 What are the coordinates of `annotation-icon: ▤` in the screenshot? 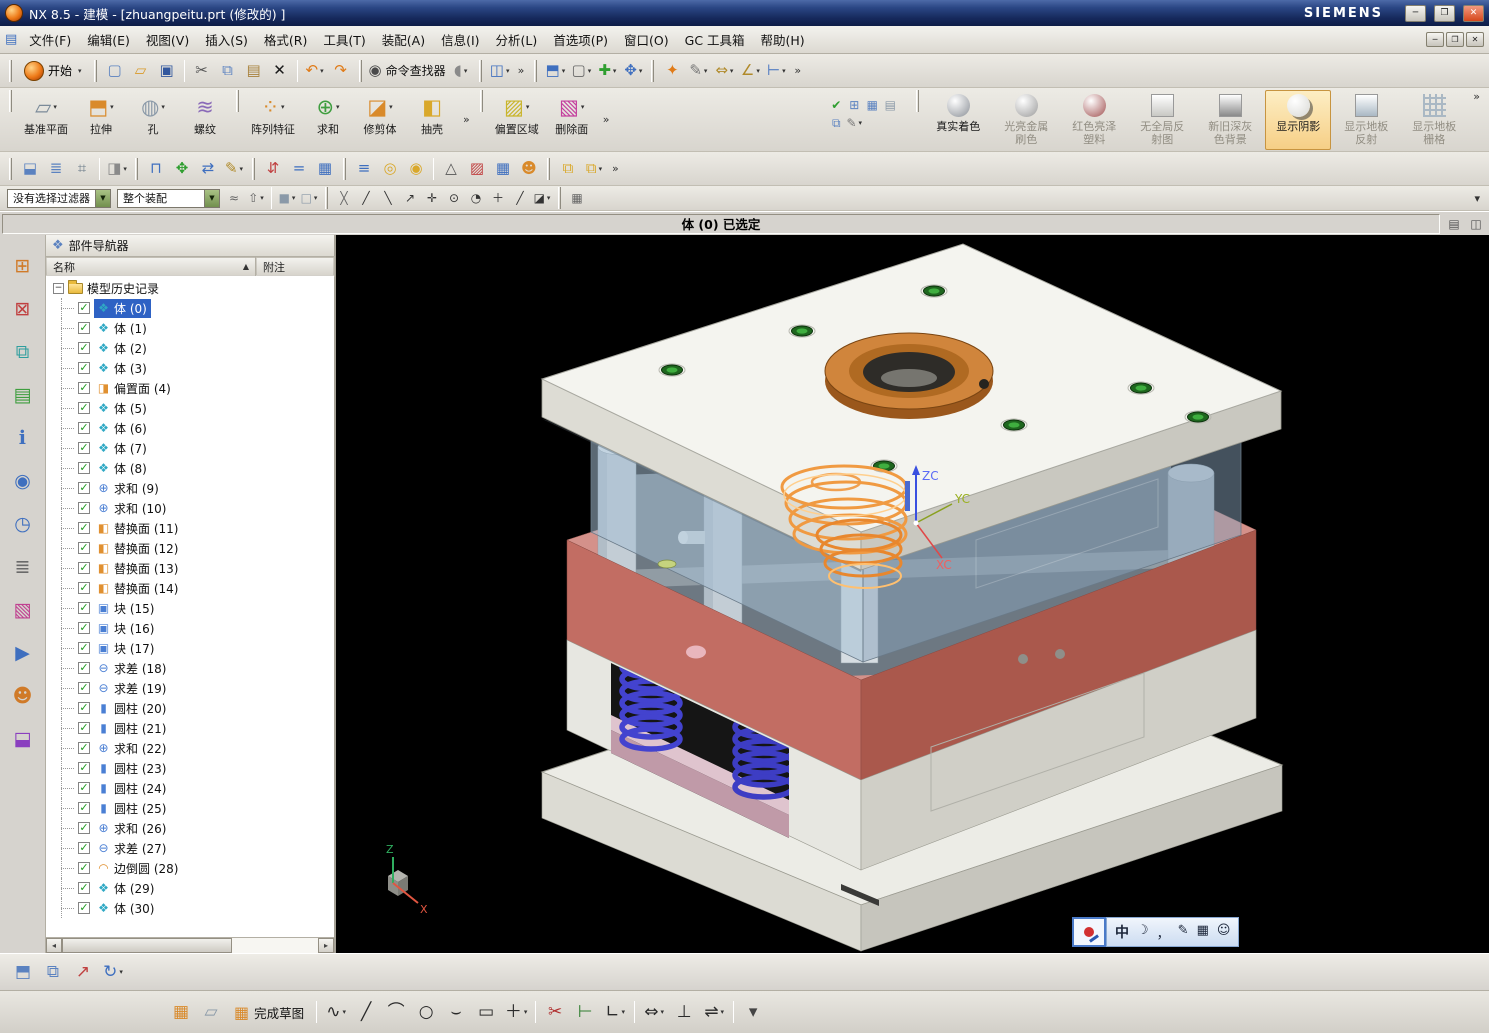 It's located at (890, 105).